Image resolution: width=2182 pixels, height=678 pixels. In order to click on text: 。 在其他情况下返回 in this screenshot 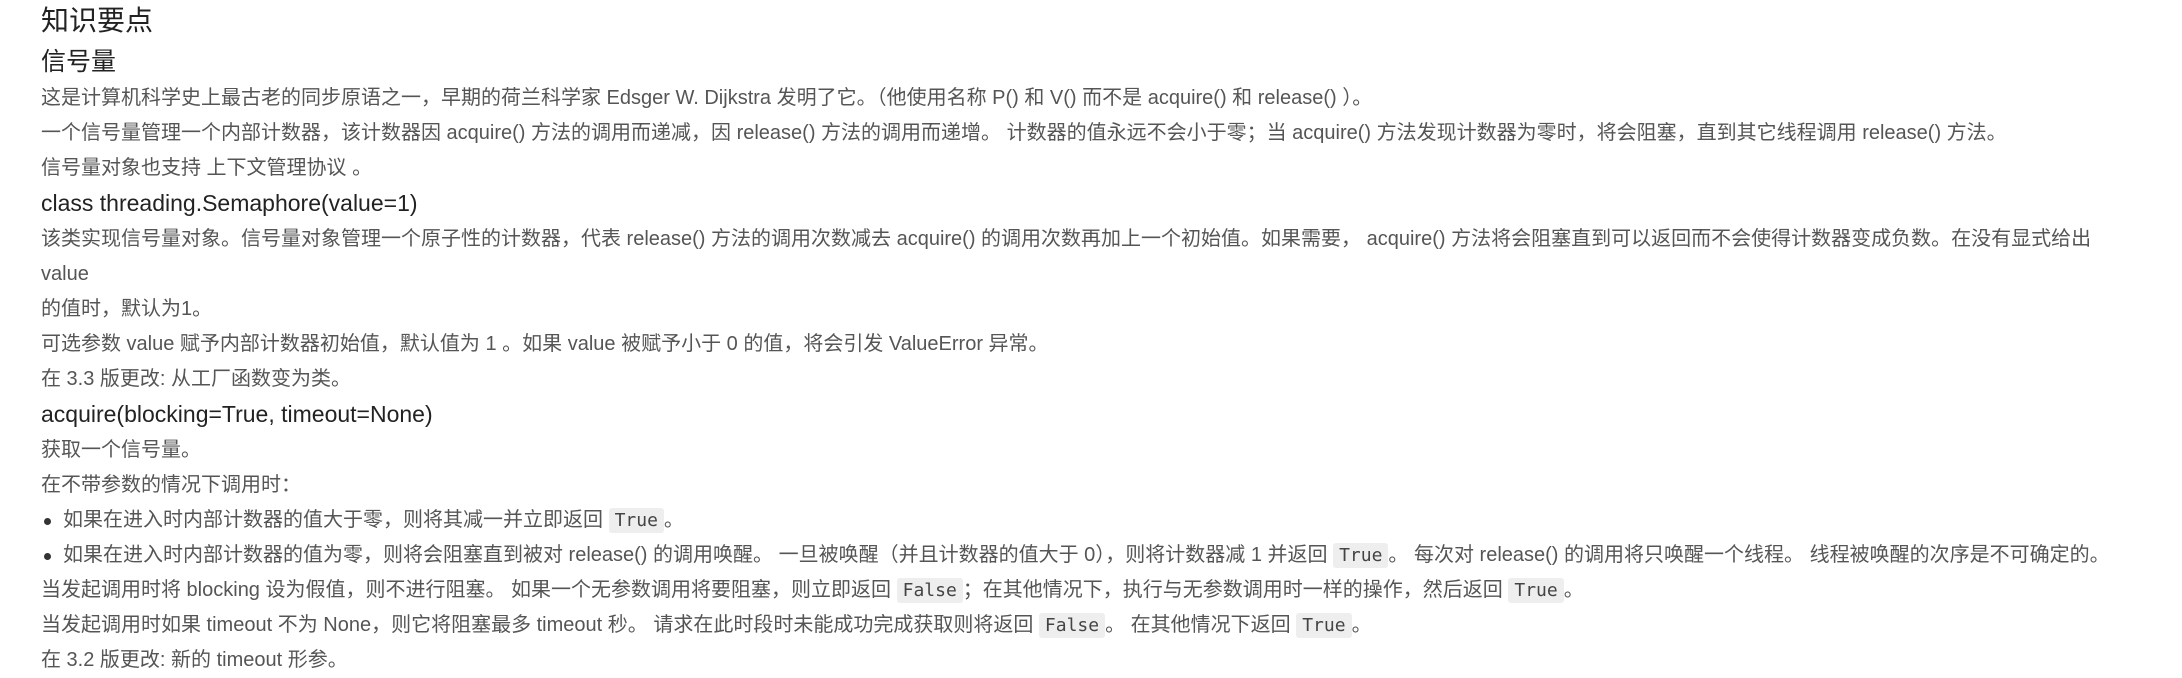, I will do `click(1201, 625)`.